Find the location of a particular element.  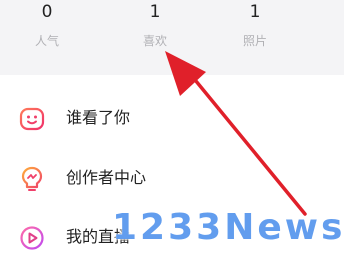

stat-photos-label: 照片 is located at coordinates (254, 41).